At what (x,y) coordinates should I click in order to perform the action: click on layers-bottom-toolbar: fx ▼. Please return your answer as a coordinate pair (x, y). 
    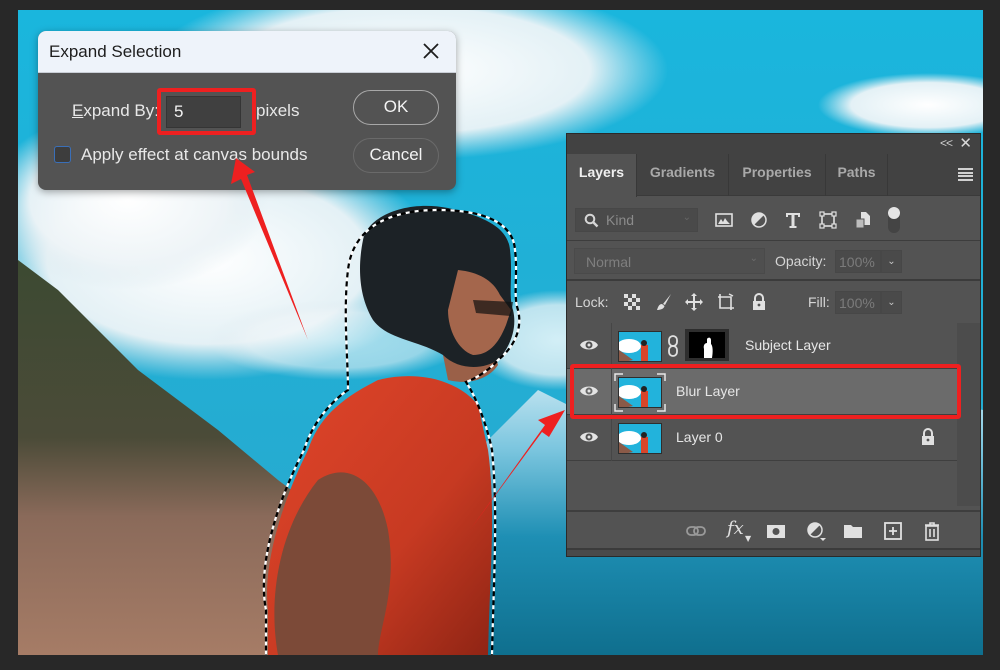
    Looking at the image, I should click on (773, 529).